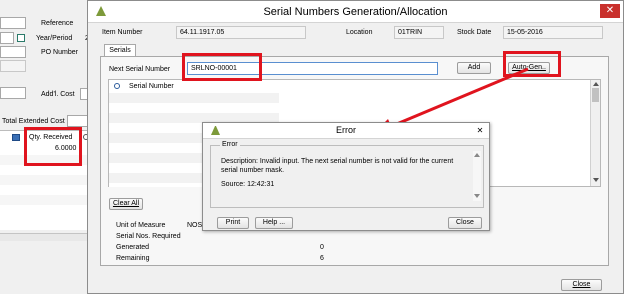  What do you see at coordinates (248, 184) in the screenshot?
I see `error-source: Source: 12:42:31` at bounding box center [248, 184].